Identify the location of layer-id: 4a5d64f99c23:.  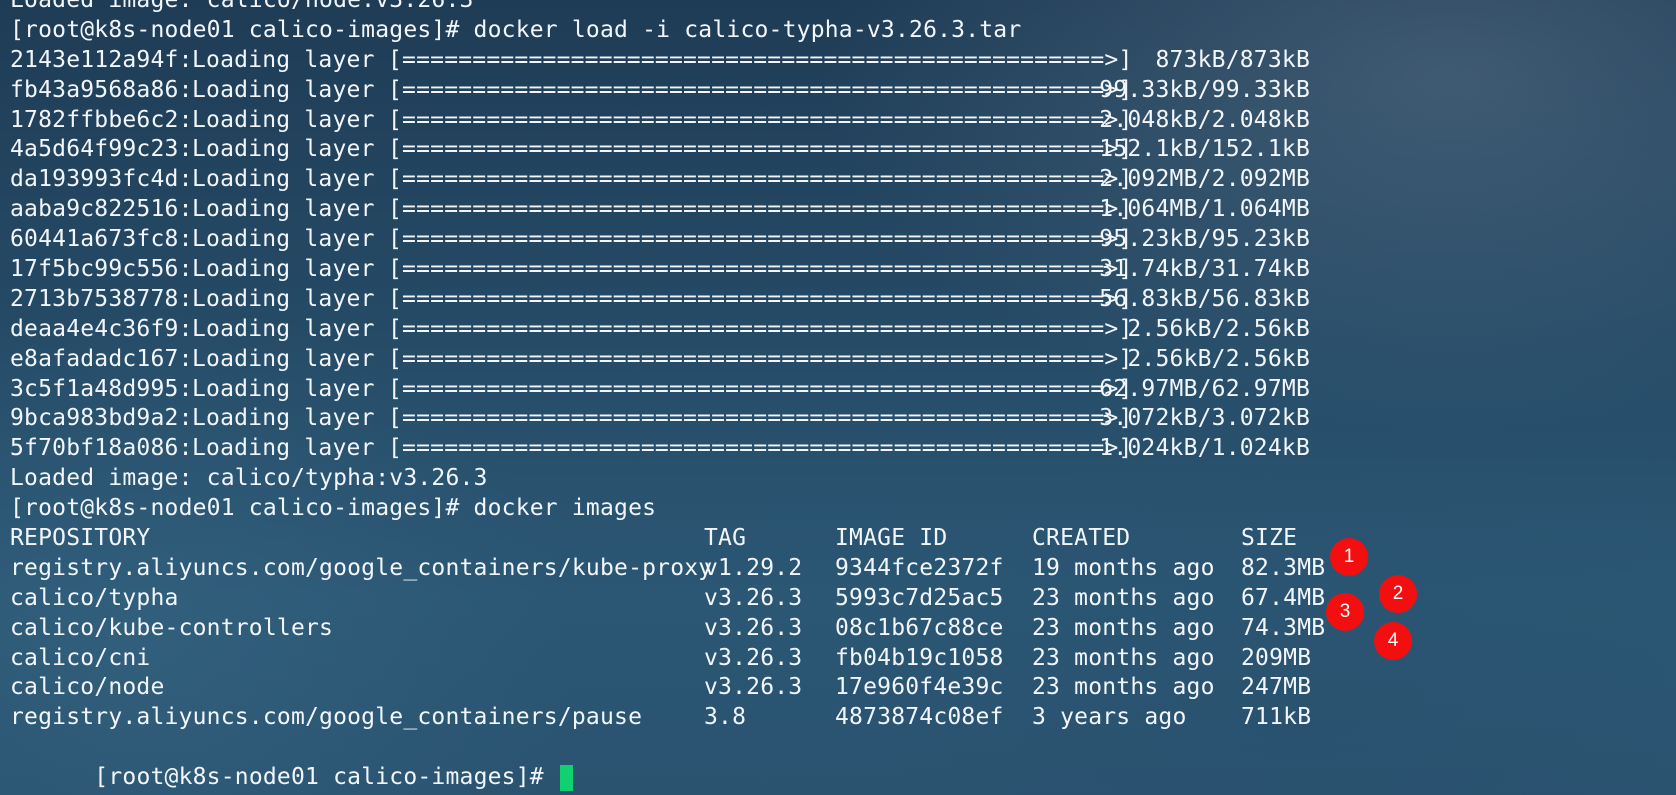
(101, 149).